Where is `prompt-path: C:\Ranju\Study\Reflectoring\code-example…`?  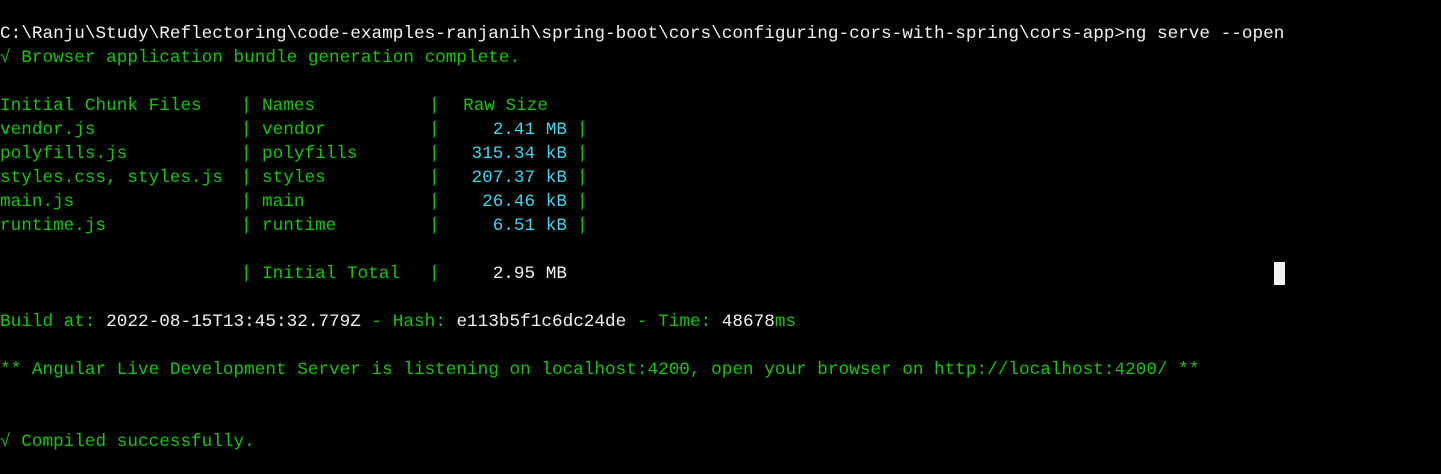
prompt-path: C:\Ranju\Study\Reflectoring\code-example… is located at coordinates (563, 34).